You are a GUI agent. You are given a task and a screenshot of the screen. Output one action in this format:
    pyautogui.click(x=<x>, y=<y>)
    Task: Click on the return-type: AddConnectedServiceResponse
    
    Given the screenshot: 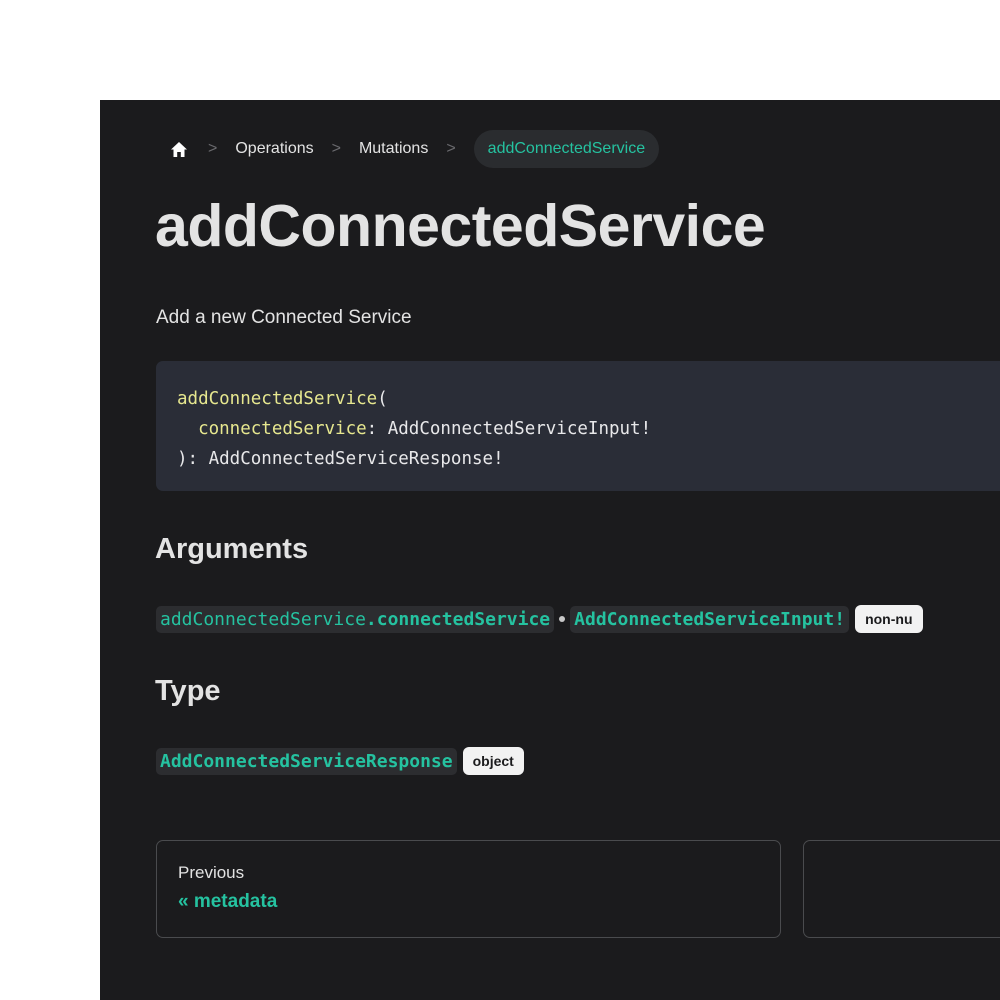 What is the action you would take?
    pyautogui.click(x=306, y=761)
    